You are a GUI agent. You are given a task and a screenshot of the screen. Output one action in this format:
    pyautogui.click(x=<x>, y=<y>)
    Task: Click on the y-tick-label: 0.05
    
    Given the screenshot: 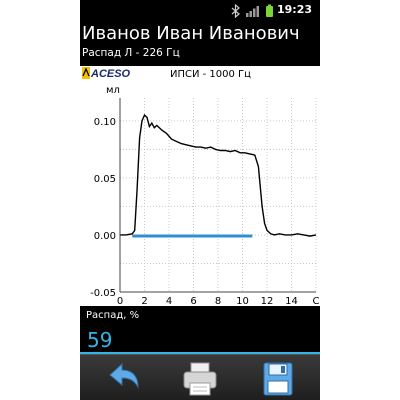 What is the action you would take?
    pyautogui.click(x=105, y=179)
    